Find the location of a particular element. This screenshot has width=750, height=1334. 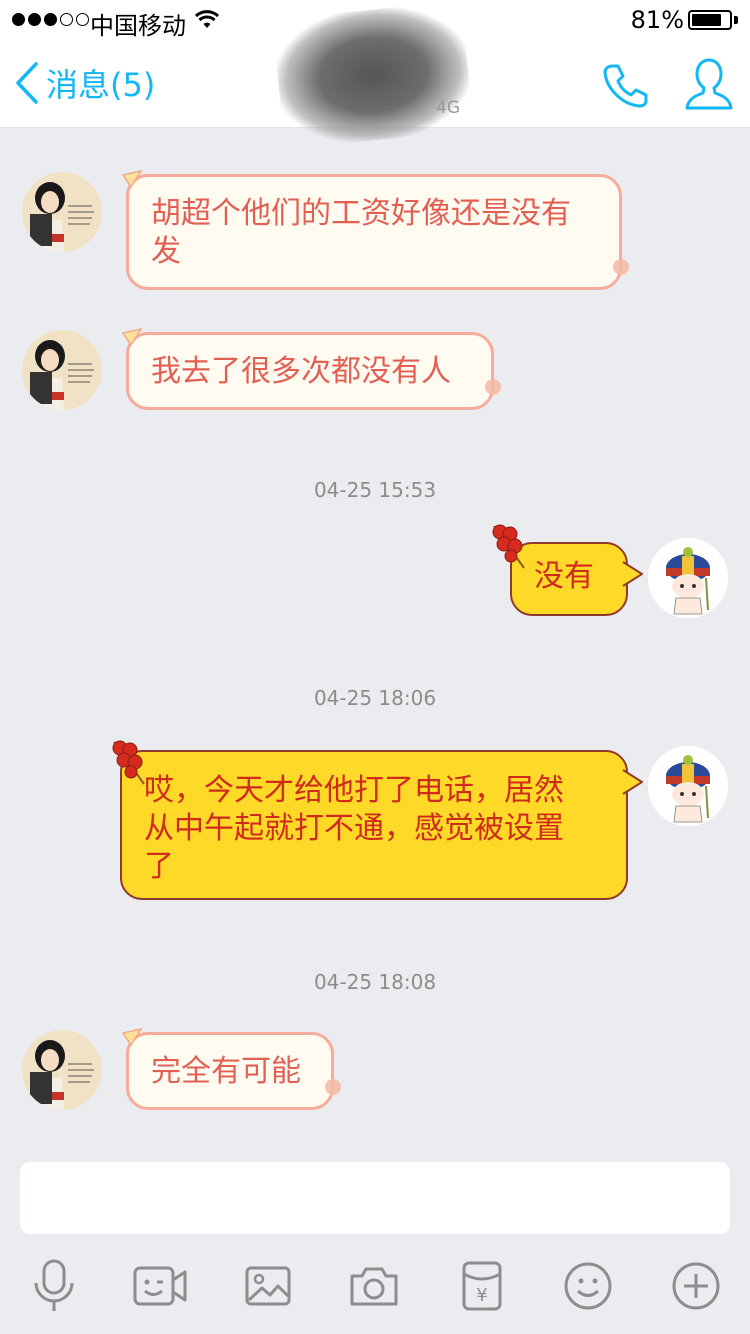

signal-strength-icon is located at coordinates (50, 19).